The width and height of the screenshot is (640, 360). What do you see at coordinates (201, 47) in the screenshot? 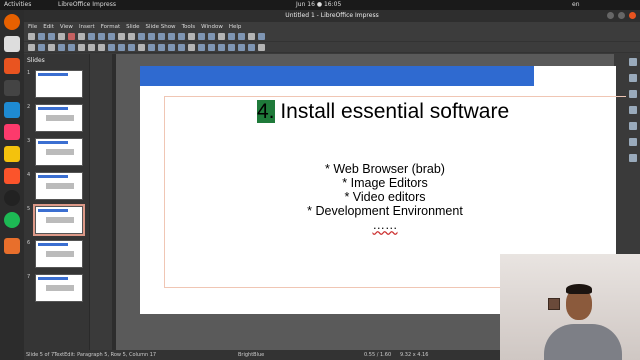
I see `3d-objects-icon` at bounding box center [201, 47].